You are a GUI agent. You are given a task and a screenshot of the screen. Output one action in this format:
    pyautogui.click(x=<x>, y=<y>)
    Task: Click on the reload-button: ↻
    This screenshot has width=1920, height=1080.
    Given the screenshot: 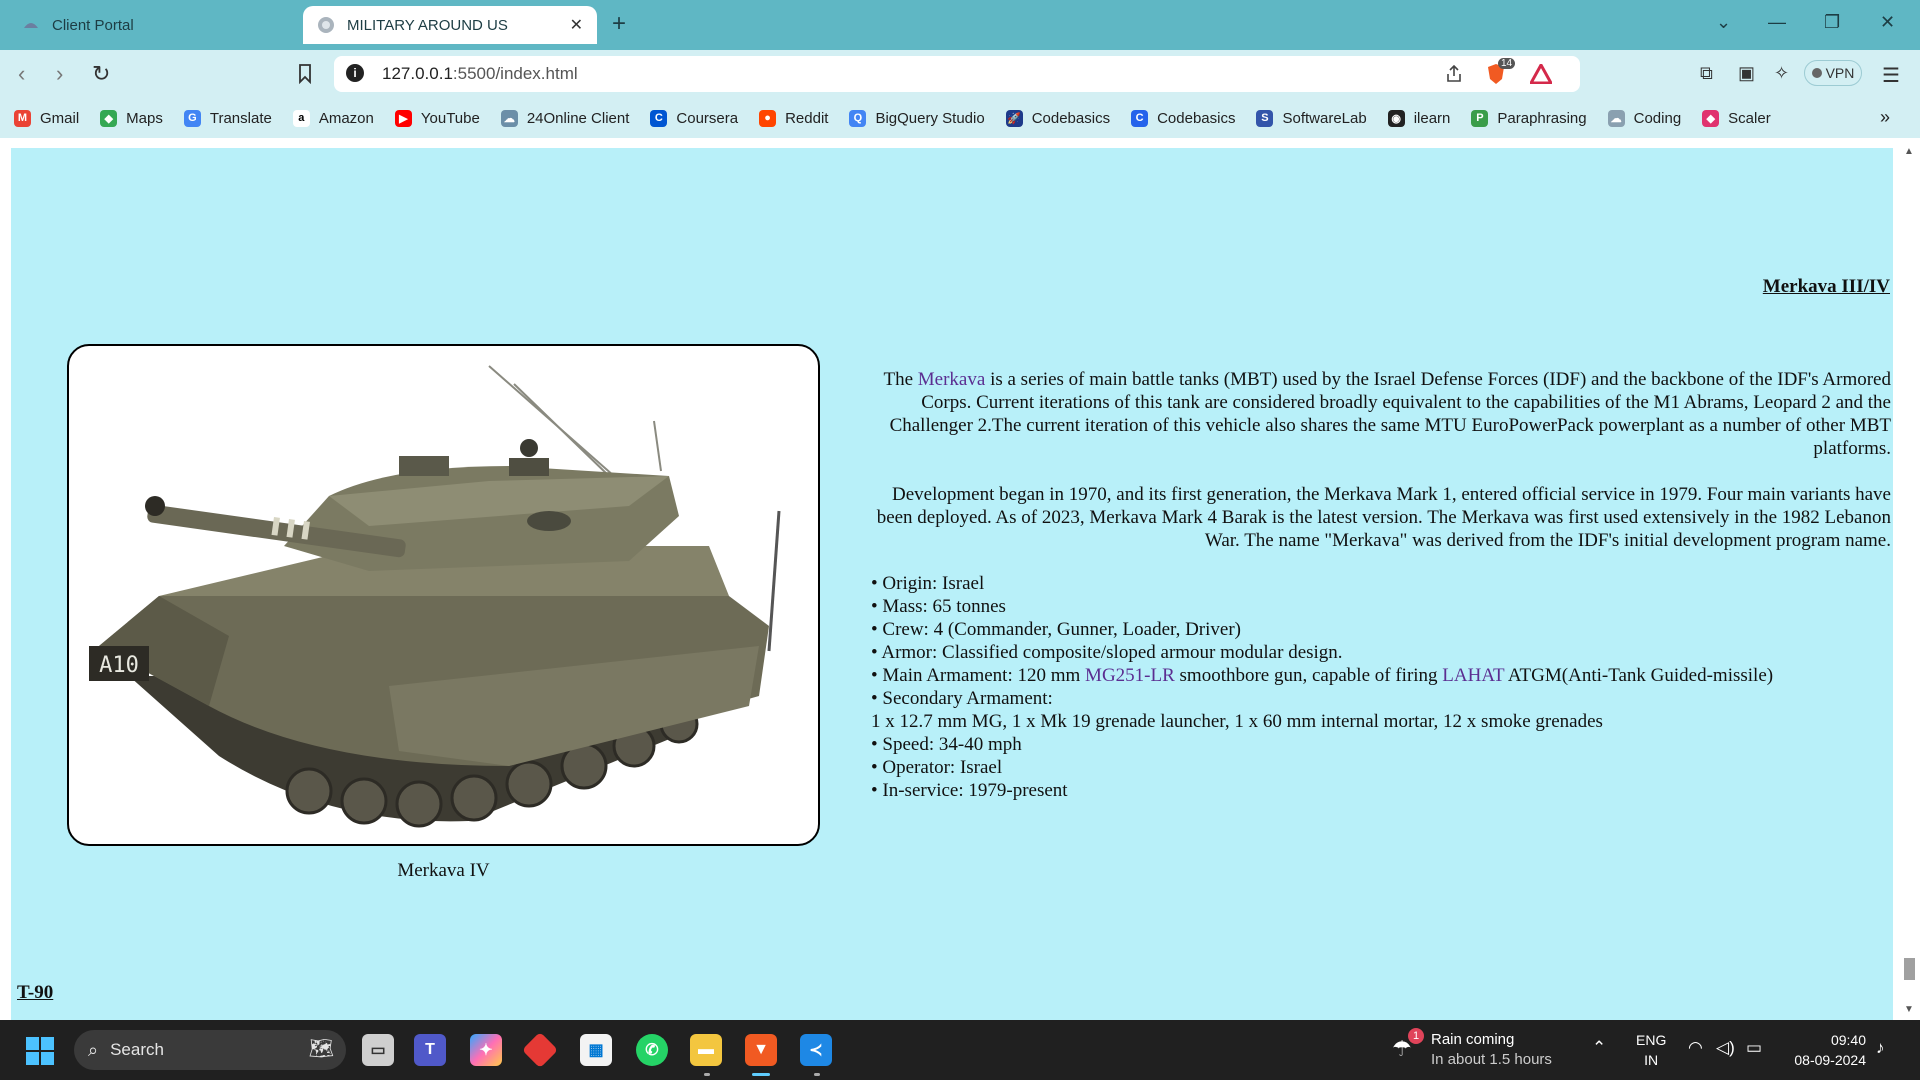 What is the action you would take?
    pyautogui.click(x=101, y=74)
    